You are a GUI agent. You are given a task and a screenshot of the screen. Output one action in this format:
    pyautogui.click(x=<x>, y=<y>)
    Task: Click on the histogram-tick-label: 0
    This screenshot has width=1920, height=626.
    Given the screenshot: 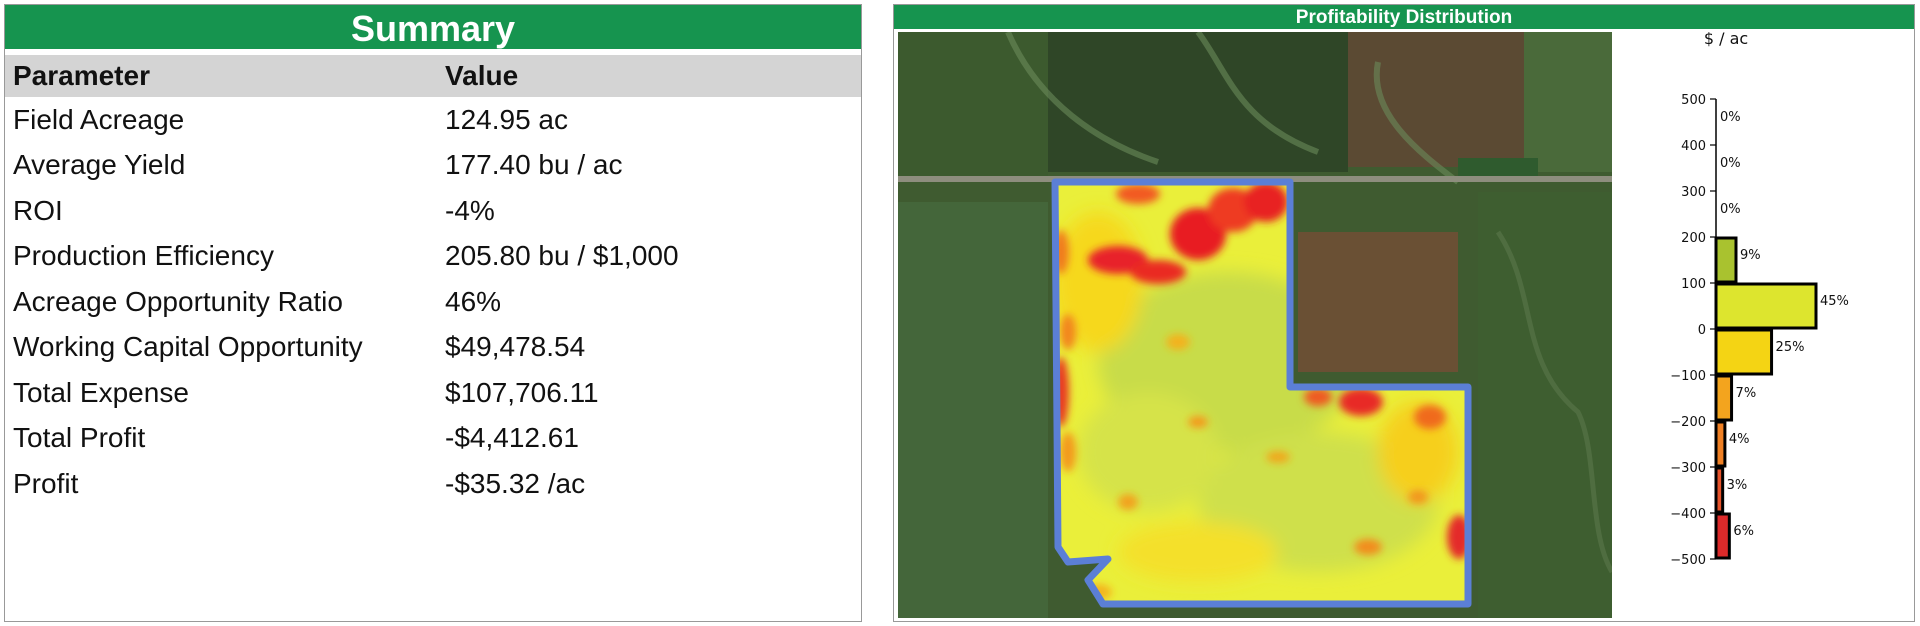 What is the action you would take?
    pyautogui.click(x=1702, y=330)
    